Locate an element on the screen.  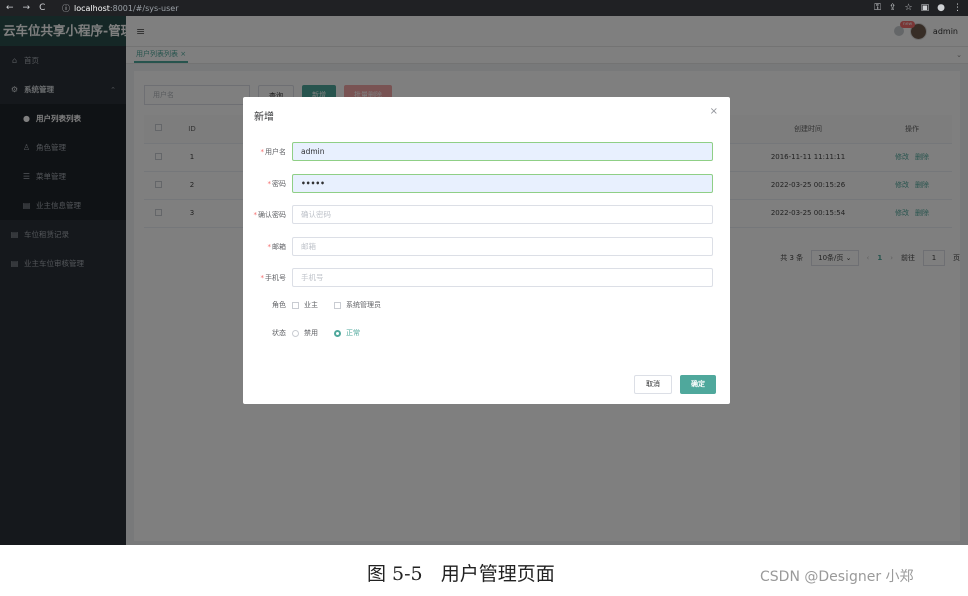
password-field: ••••• is located at coordinates (502, 183).